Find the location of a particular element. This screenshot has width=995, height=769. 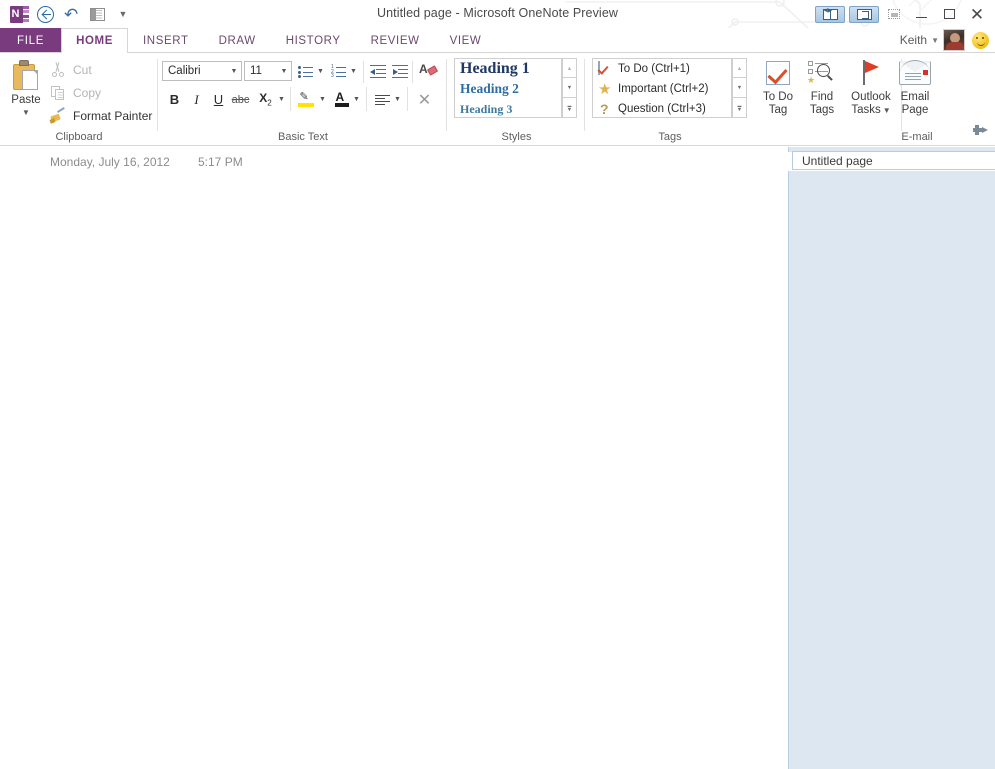

tag-question-label: Question (Ctrl+3) is located at coordinates (662, 109).